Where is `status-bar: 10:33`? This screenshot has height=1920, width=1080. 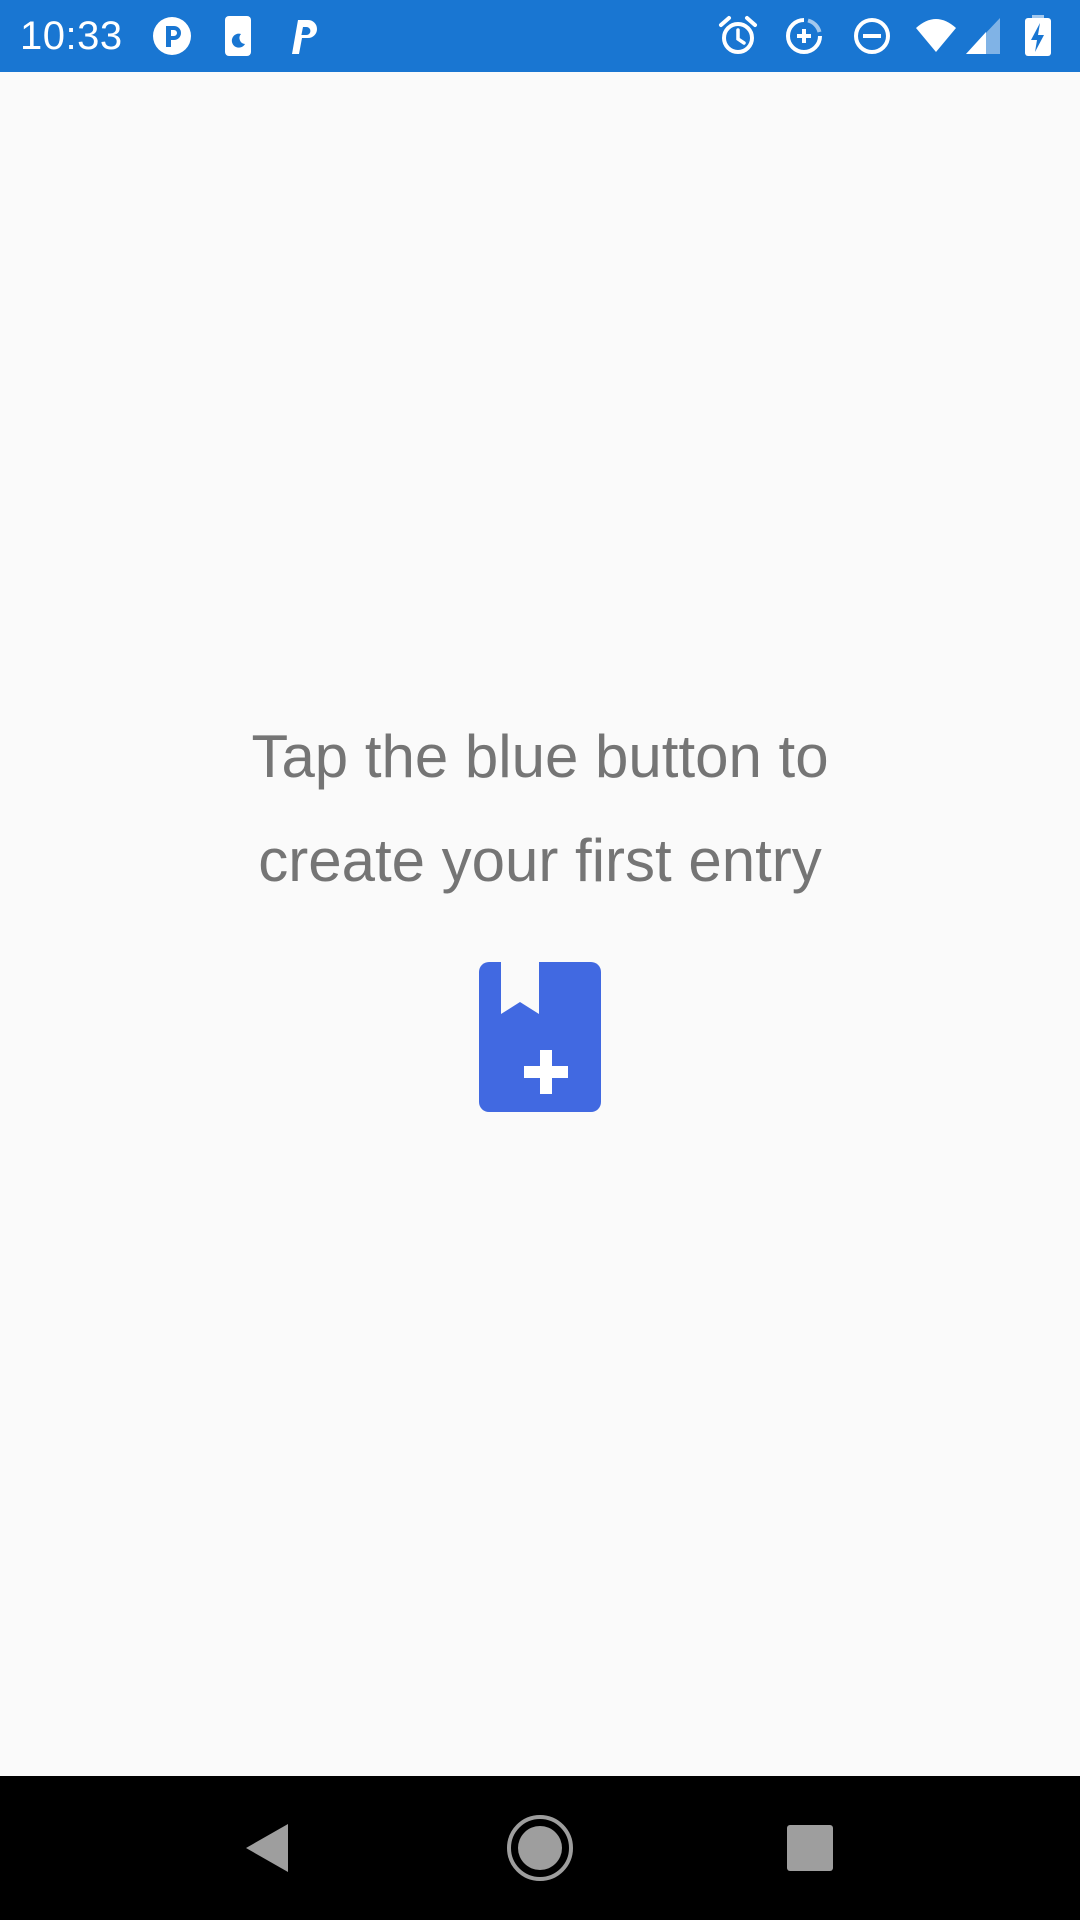
status-bar: 10:33 is located at coordinates (540, 36).